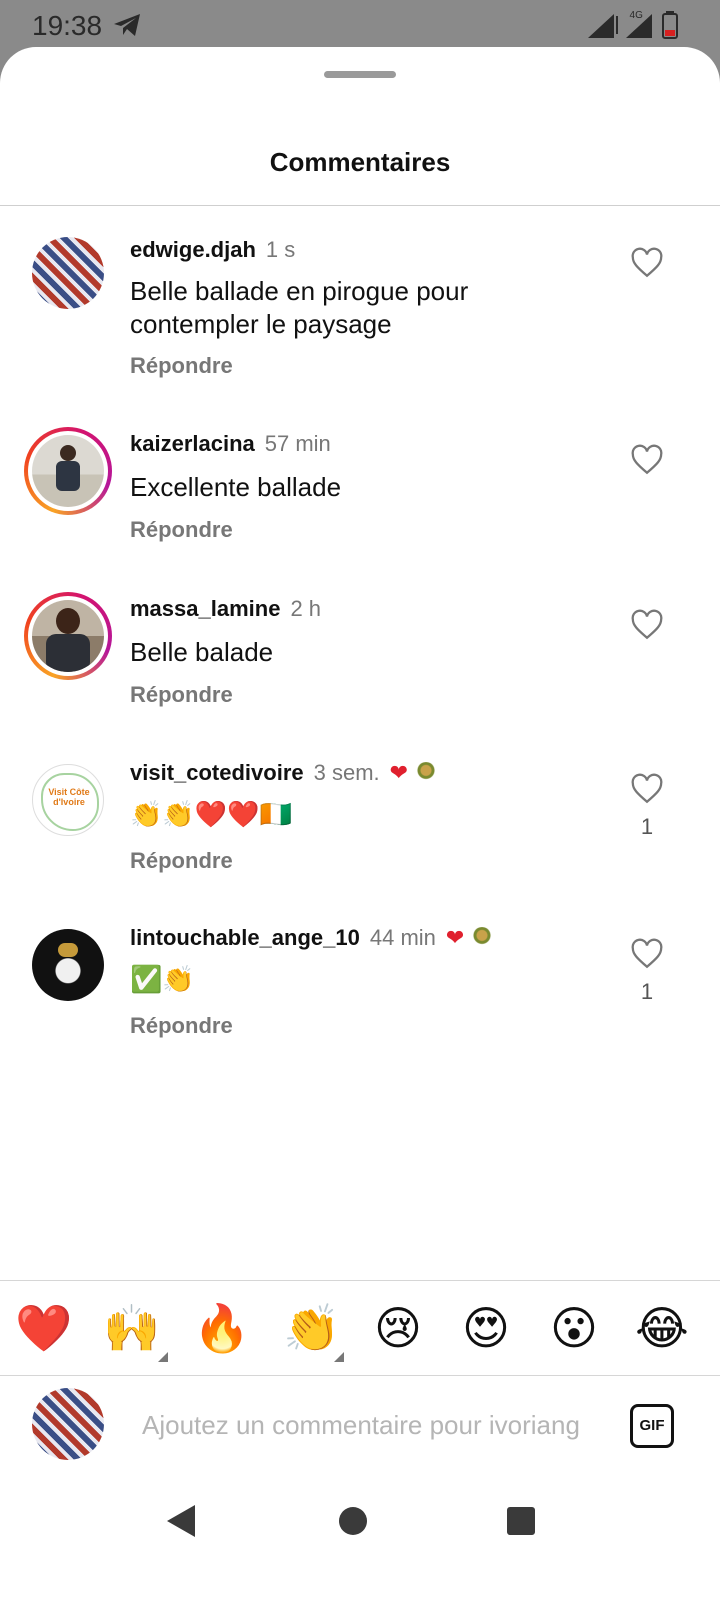 The width and height of the screenshot is (720, 1600). I want to click on emoji-bar-divider, so click(360, 1280).